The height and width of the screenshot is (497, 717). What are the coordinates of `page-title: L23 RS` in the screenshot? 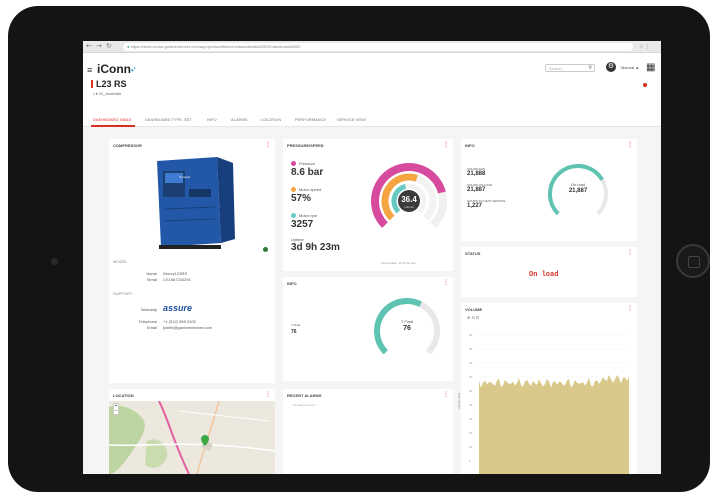 It's located at (109, 84).